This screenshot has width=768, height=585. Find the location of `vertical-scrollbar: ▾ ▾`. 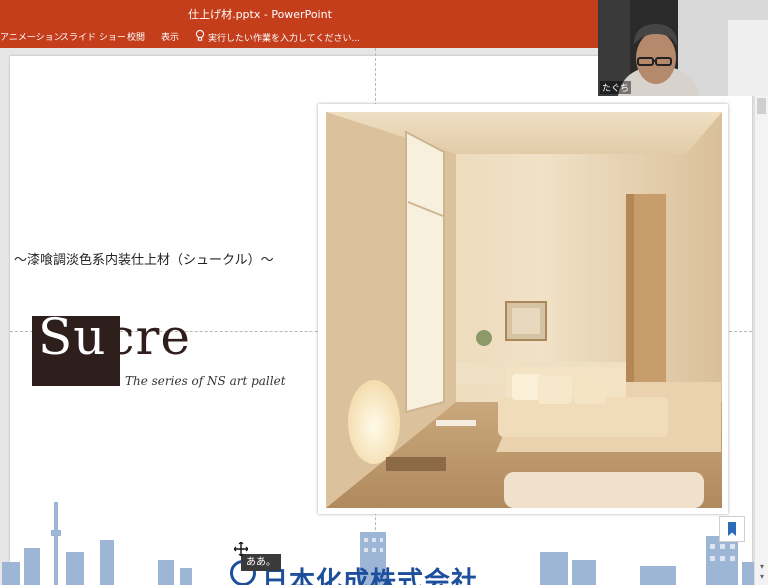

vertical-scrollbar: ▾ ▾ is located at coordinates (761, 340).